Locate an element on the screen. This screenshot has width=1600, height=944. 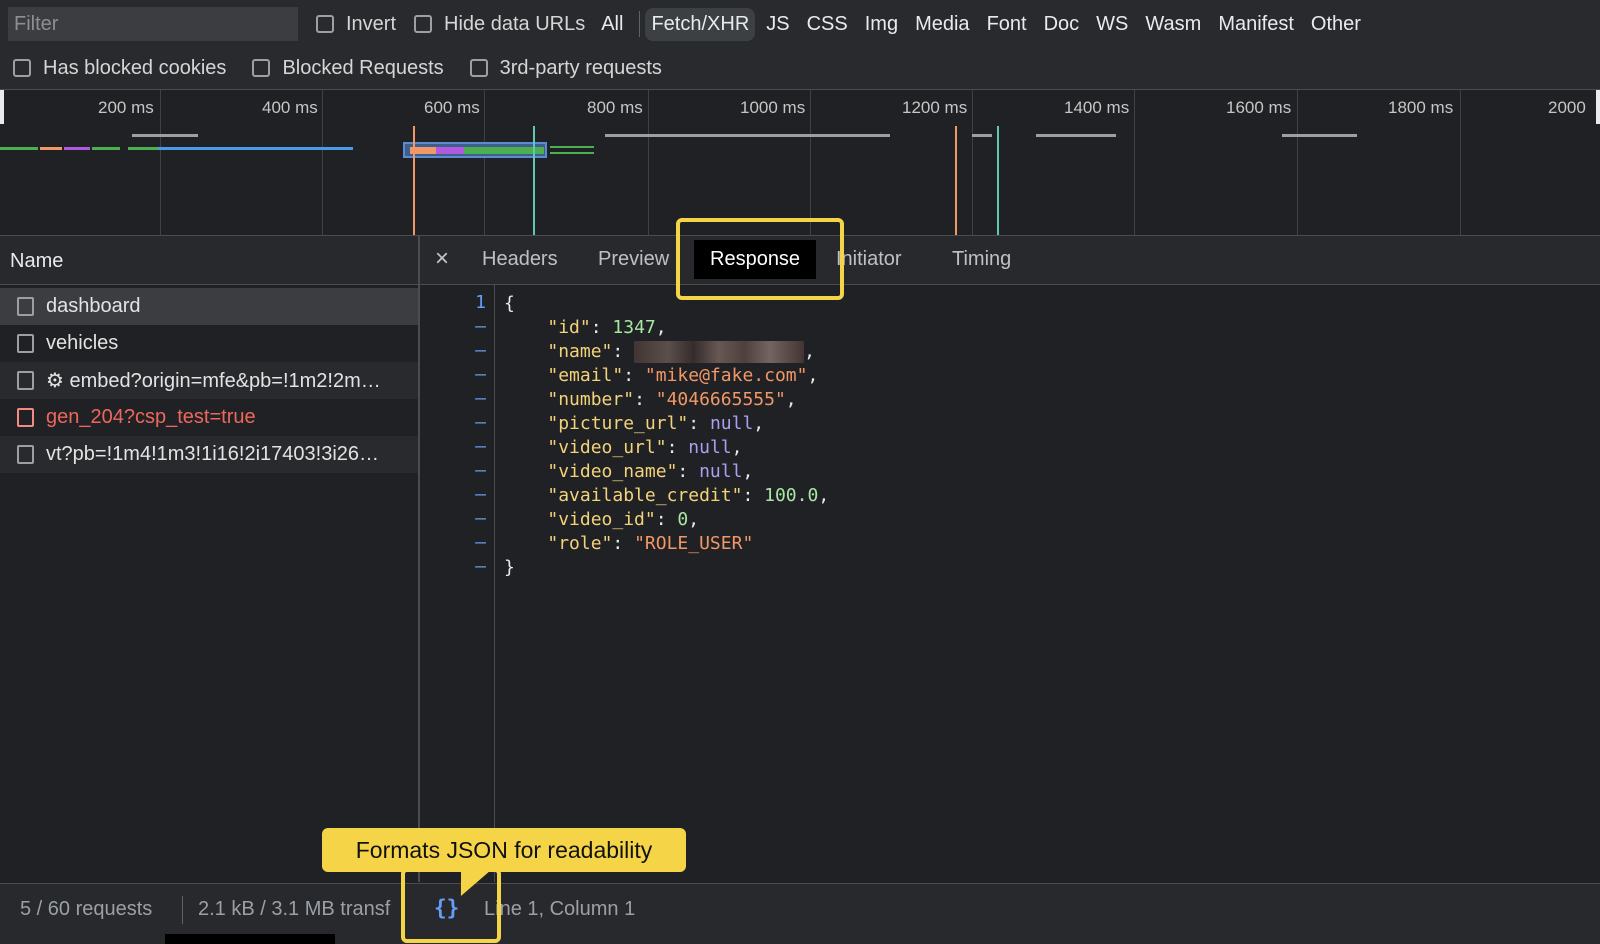
tab-timing: Timing is located at coordinates (981, 259).